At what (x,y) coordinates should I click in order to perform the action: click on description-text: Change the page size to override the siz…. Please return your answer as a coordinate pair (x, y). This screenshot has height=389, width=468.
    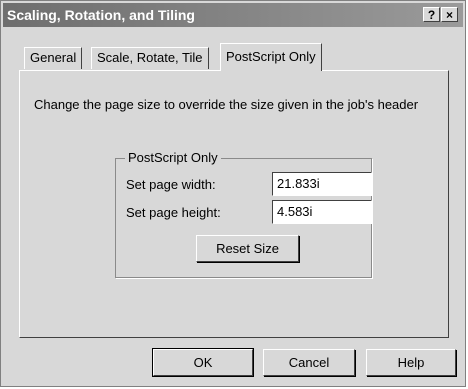
    Looking at the image, I should click on (226, 104).